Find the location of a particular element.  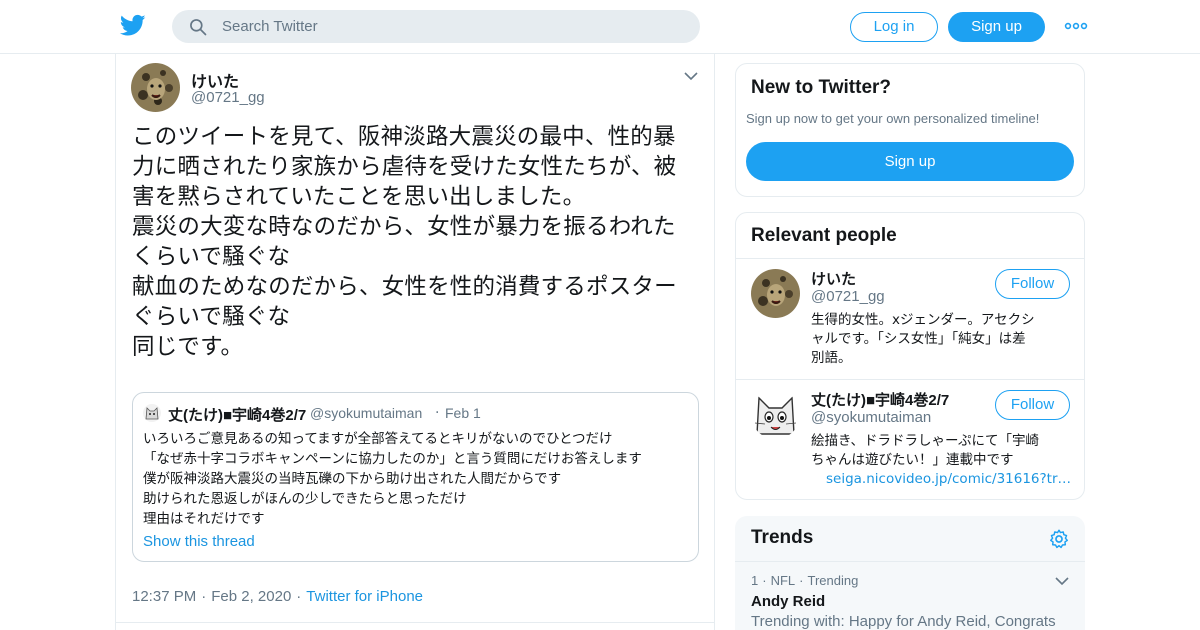

search-box is located at coordinates (436, 26).